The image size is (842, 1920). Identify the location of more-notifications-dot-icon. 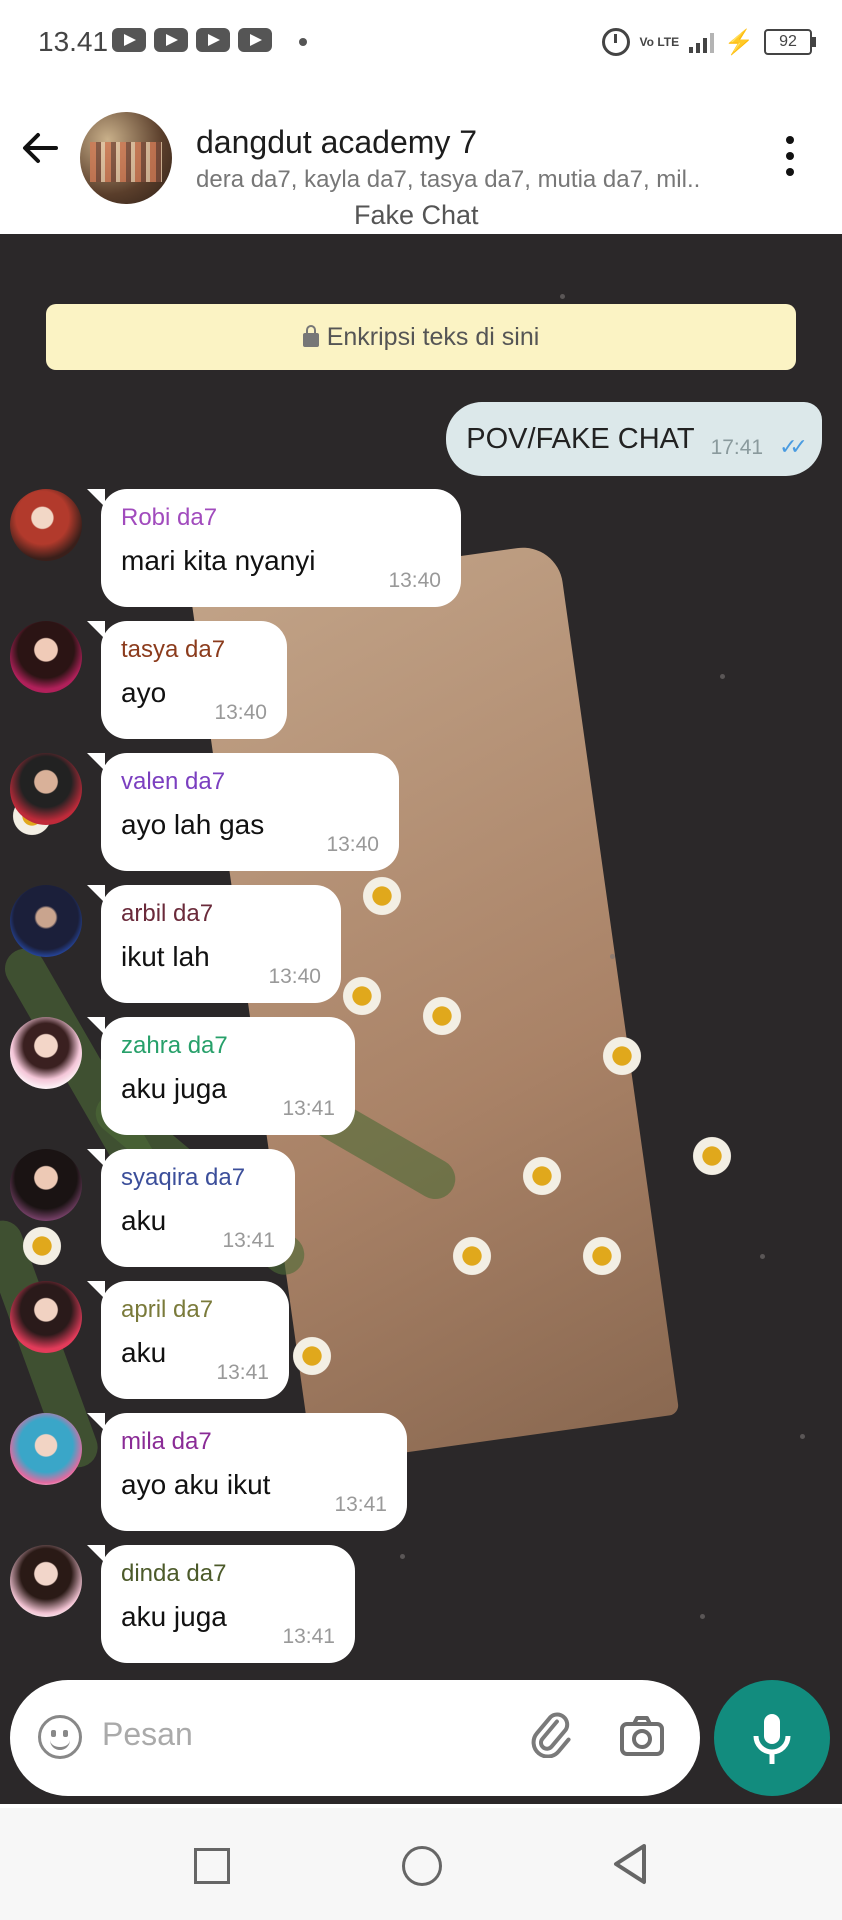
(303, 42).